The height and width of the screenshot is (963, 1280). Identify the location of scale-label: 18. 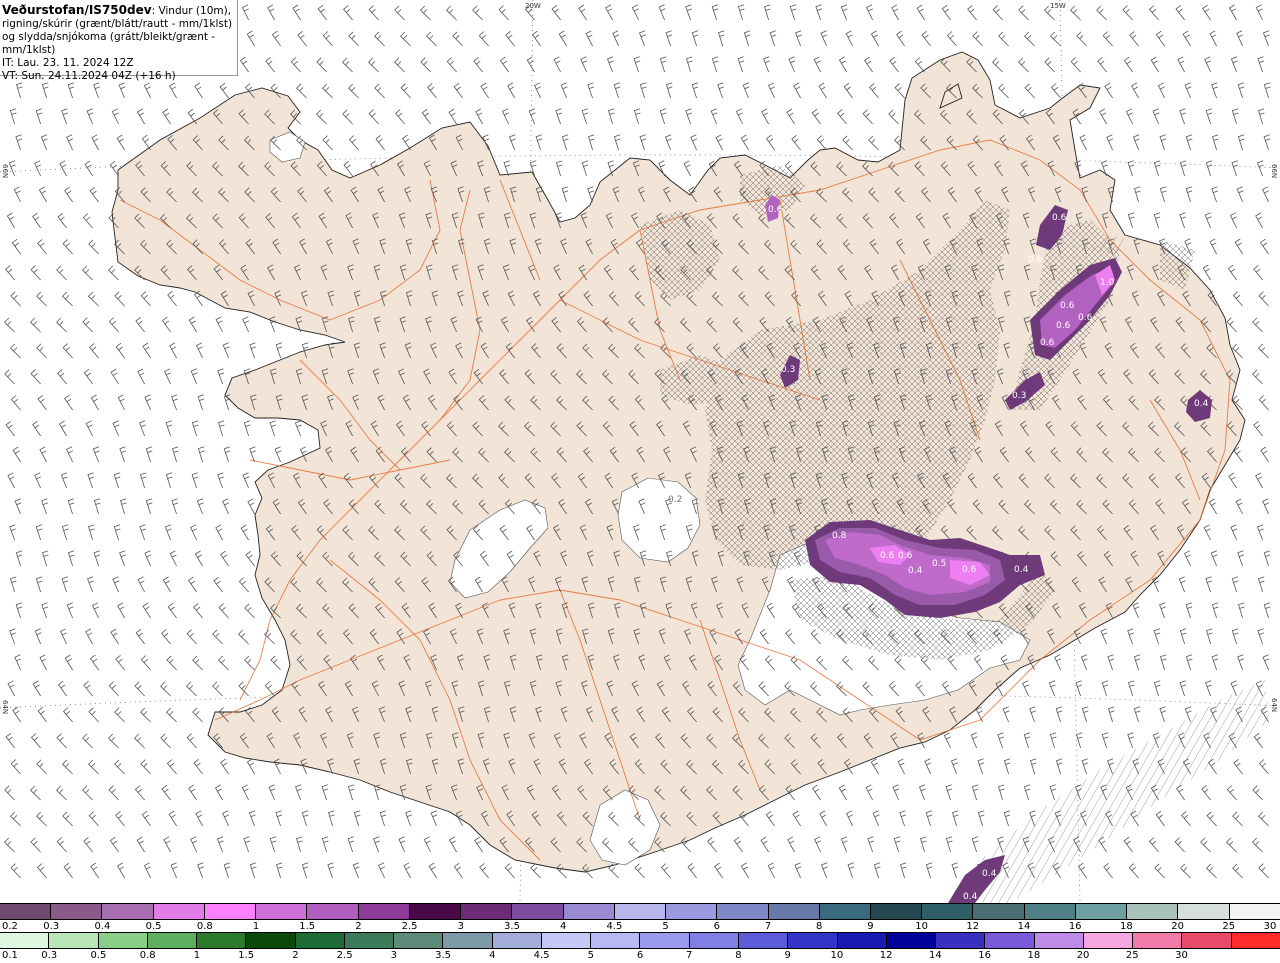
(1034, 955).